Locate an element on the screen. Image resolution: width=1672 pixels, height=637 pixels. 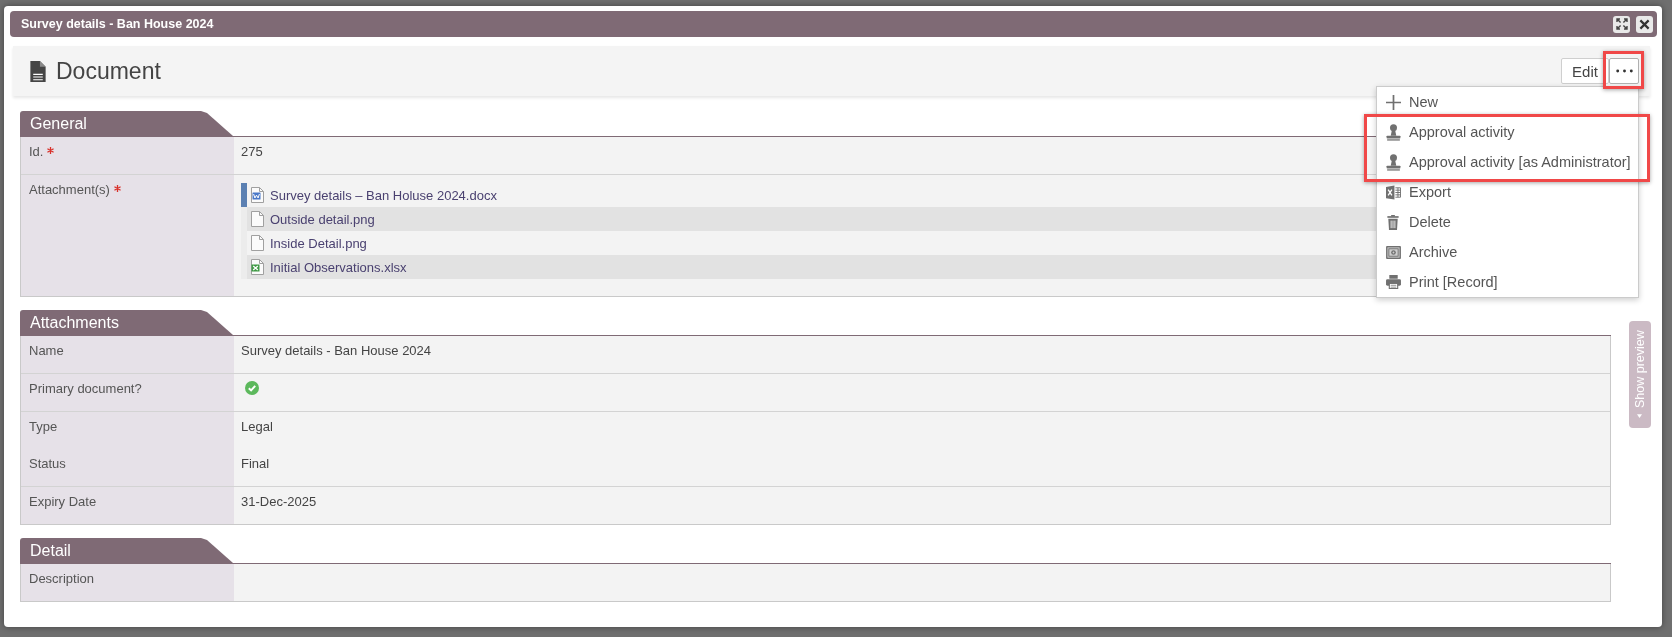
caret-icon is located at coordinates (1640, 416).